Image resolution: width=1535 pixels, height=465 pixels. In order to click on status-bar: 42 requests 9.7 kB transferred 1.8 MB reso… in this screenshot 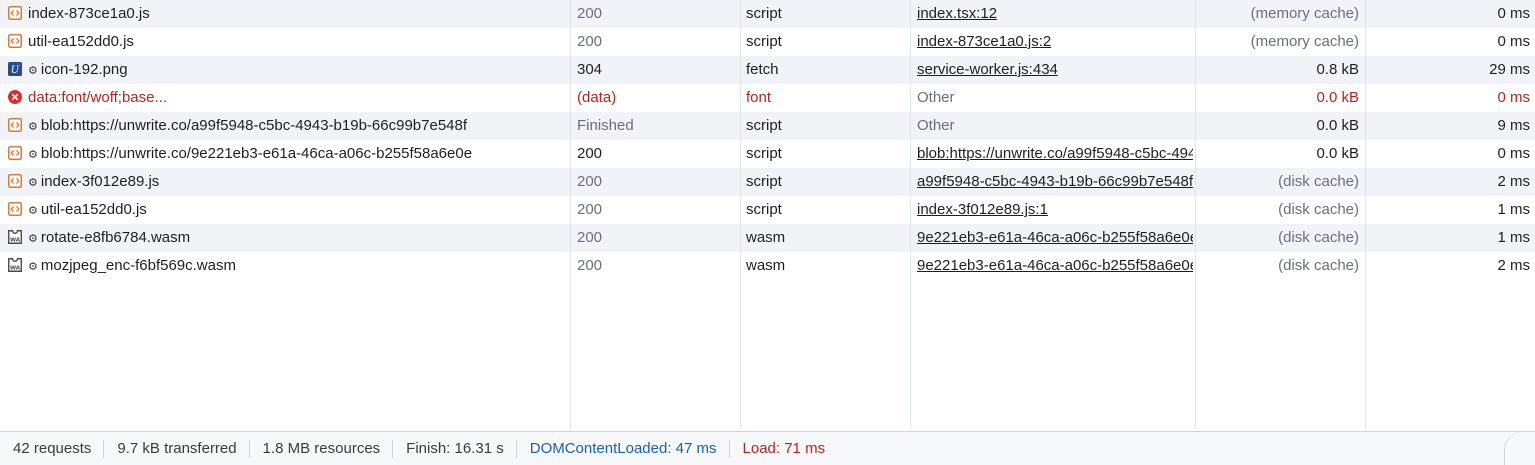, I will do `click(767, 448)`.